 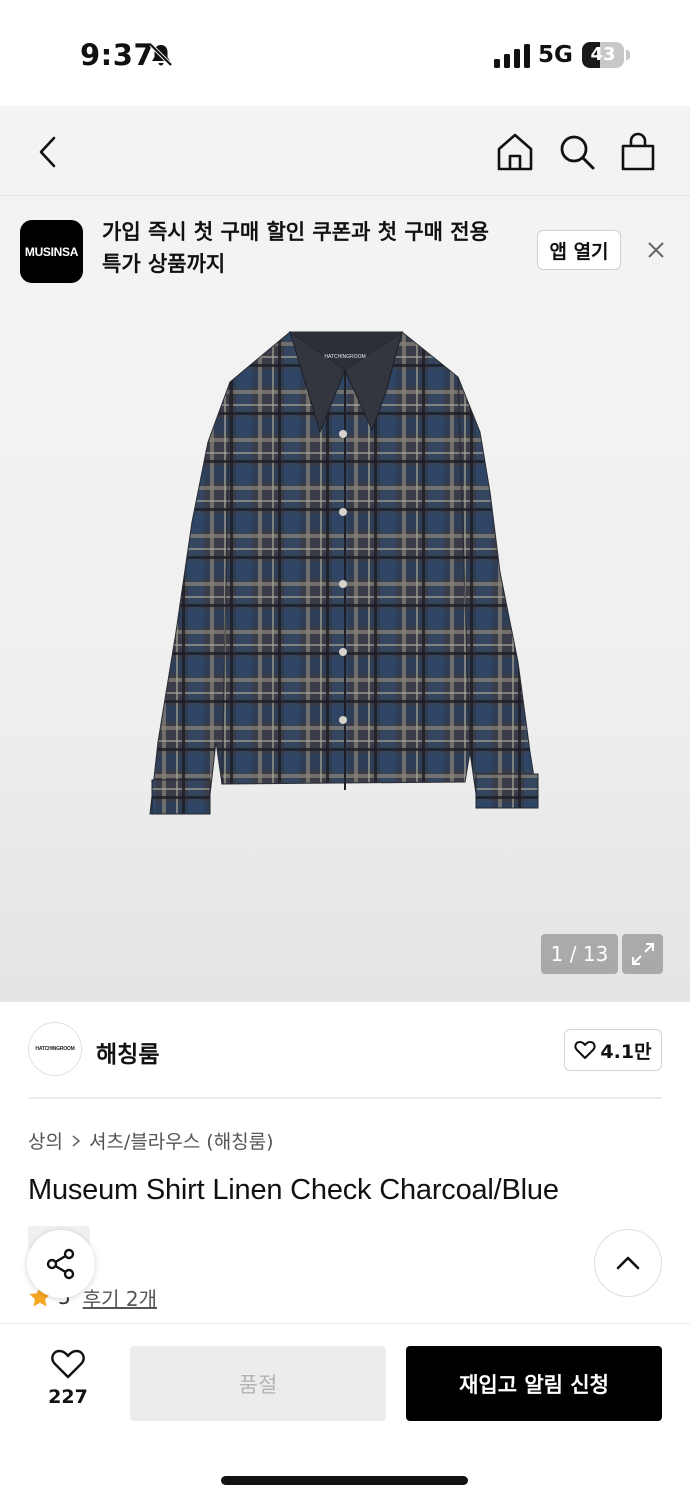 I want to click on restock-alert-button: 재입고 알림 신청, so click(x=534, y=1383).